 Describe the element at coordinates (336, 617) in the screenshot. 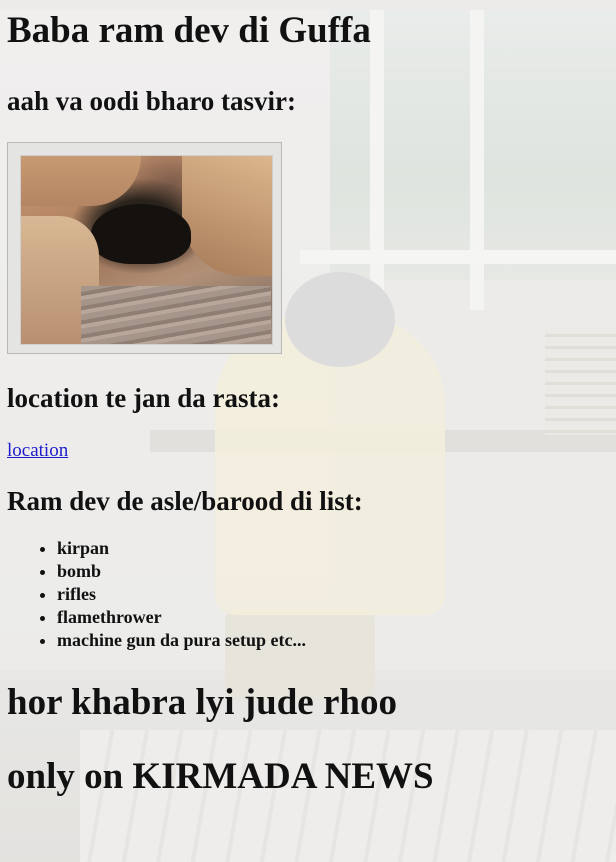

I see `list-item: flamethrower` at that location.